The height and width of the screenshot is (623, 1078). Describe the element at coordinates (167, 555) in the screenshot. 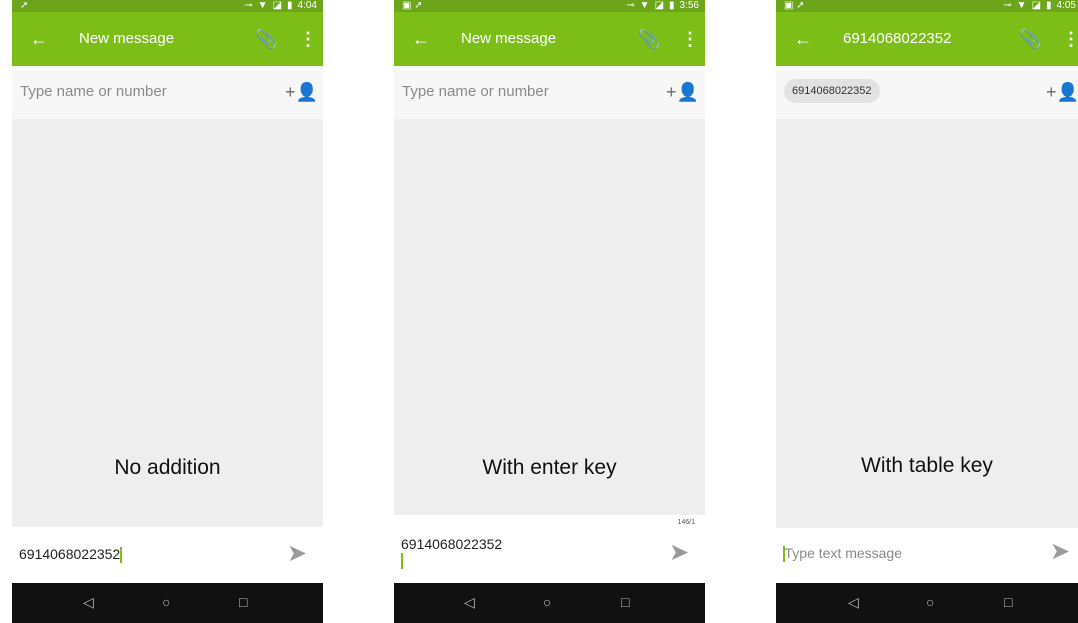

I see `compose-bar: 6914068022352 ➤` at that location.